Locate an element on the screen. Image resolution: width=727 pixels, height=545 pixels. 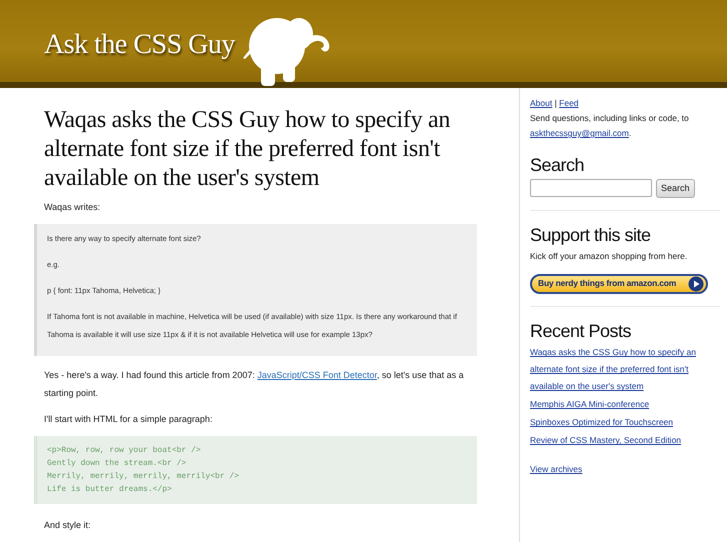
code-line: Life is butter dreams.</p> is located at coordinates (110, 490).